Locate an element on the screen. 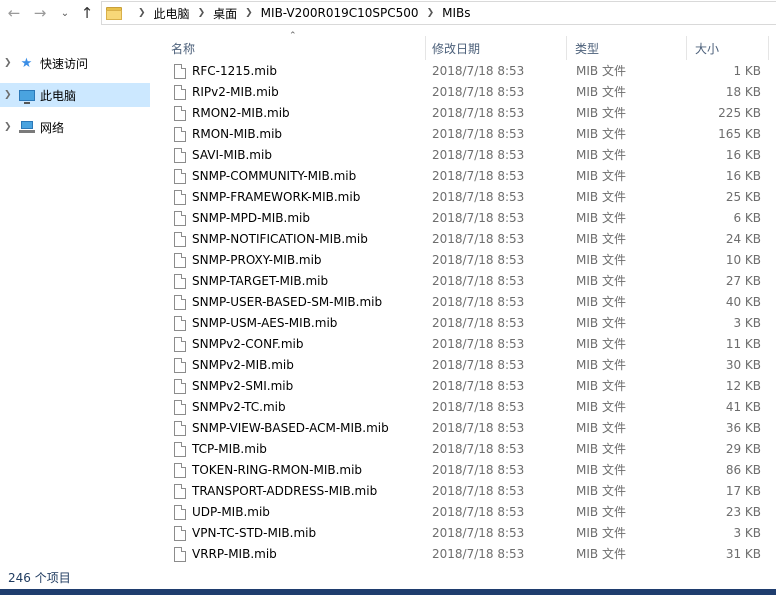  column-header-date: 修改日期 is located at coordinates (490, 48).